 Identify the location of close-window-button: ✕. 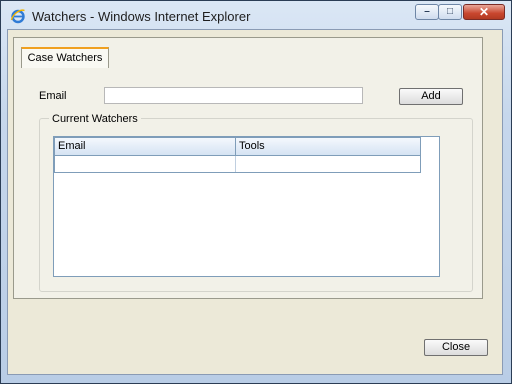
(484, 12).